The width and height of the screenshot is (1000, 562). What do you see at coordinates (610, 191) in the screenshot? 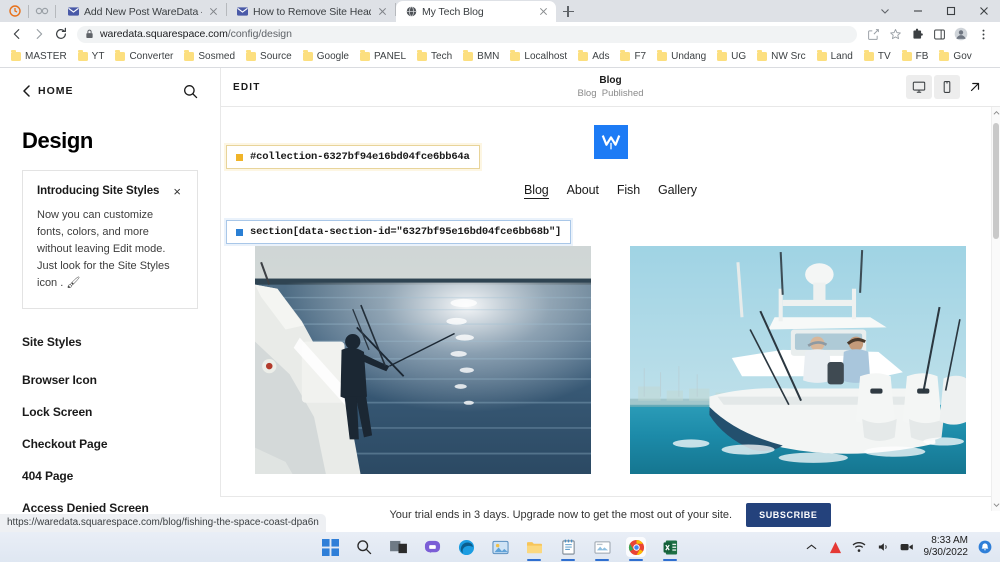
I see `site-nav: Blog About Fish Gallery` at bounding box center [610, 191].